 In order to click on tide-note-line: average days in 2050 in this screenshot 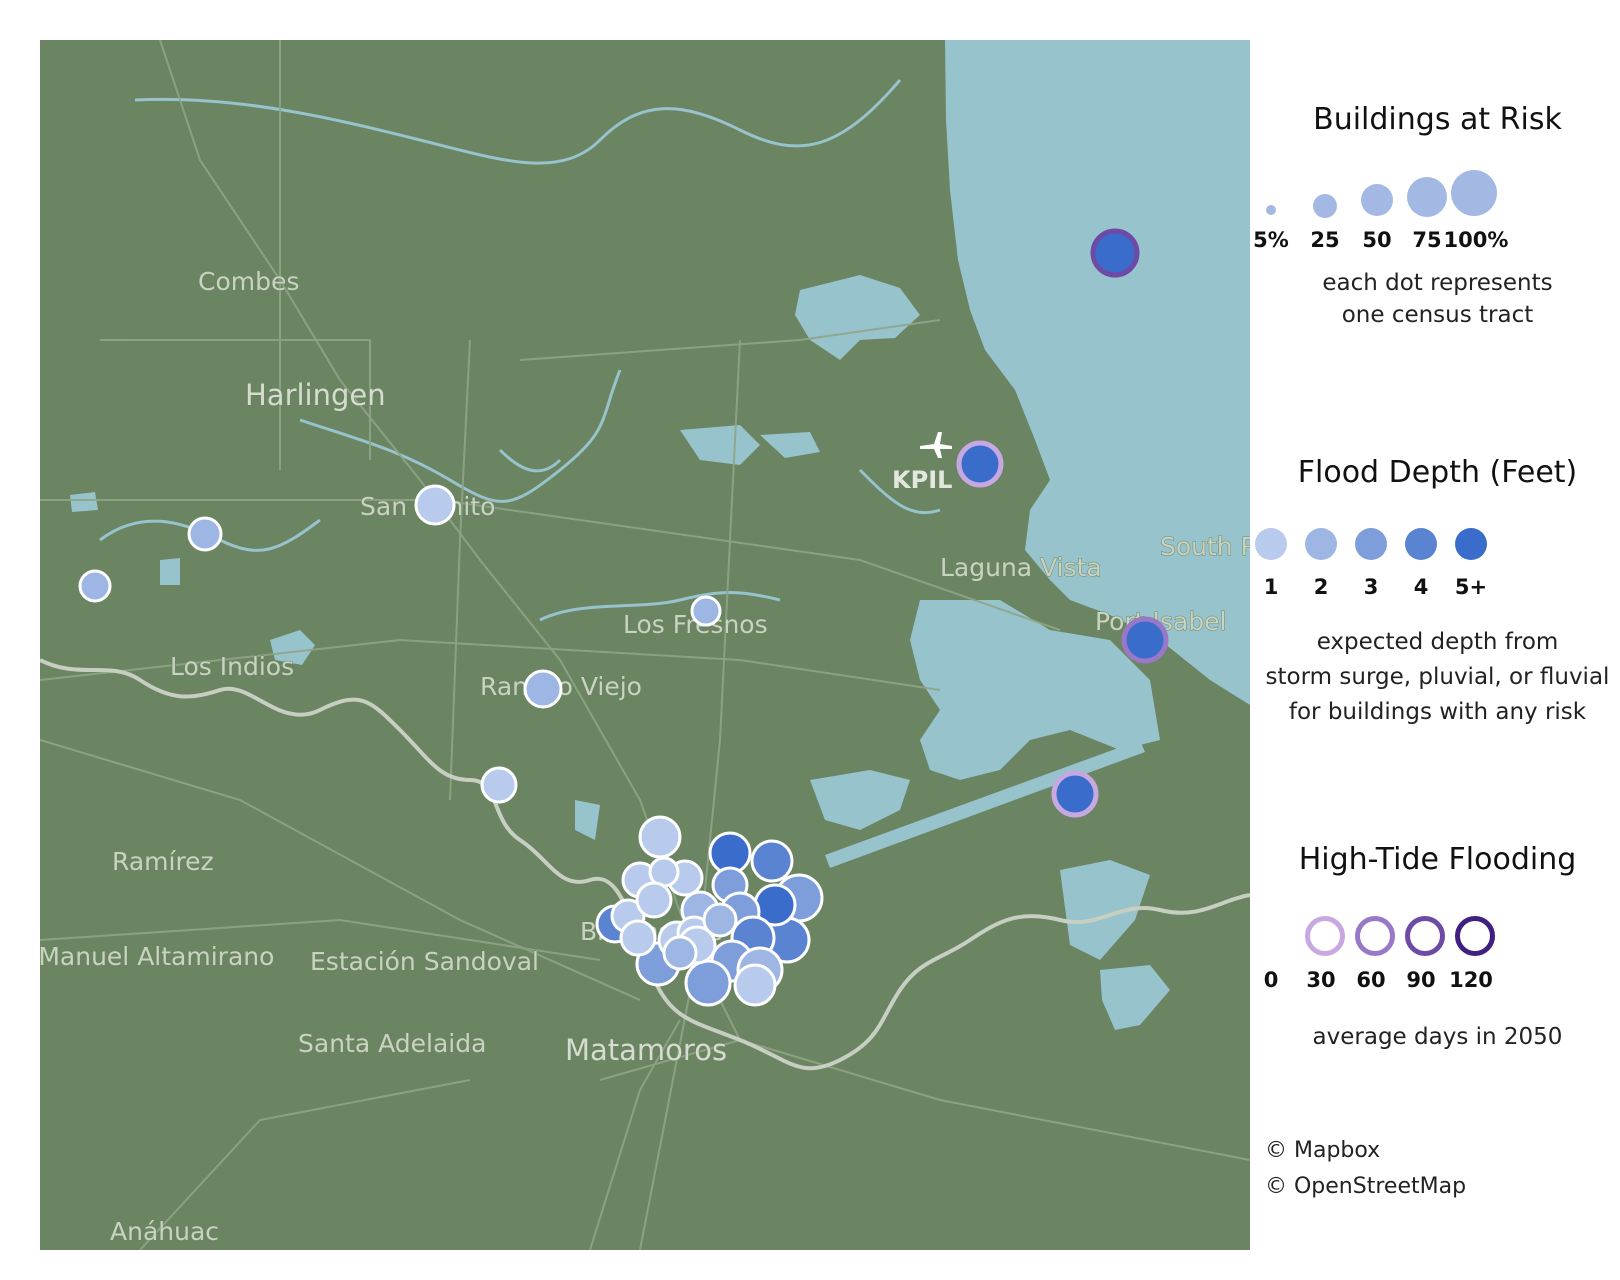, I will do `click(1437, 1037)`.